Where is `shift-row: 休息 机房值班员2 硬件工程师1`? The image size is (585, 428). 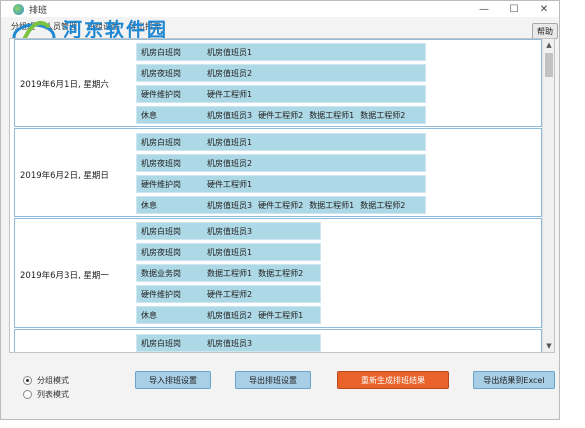 shift-row: 休息 机房值班员2 硬件工程师1 is located at coordinates (228, 315).